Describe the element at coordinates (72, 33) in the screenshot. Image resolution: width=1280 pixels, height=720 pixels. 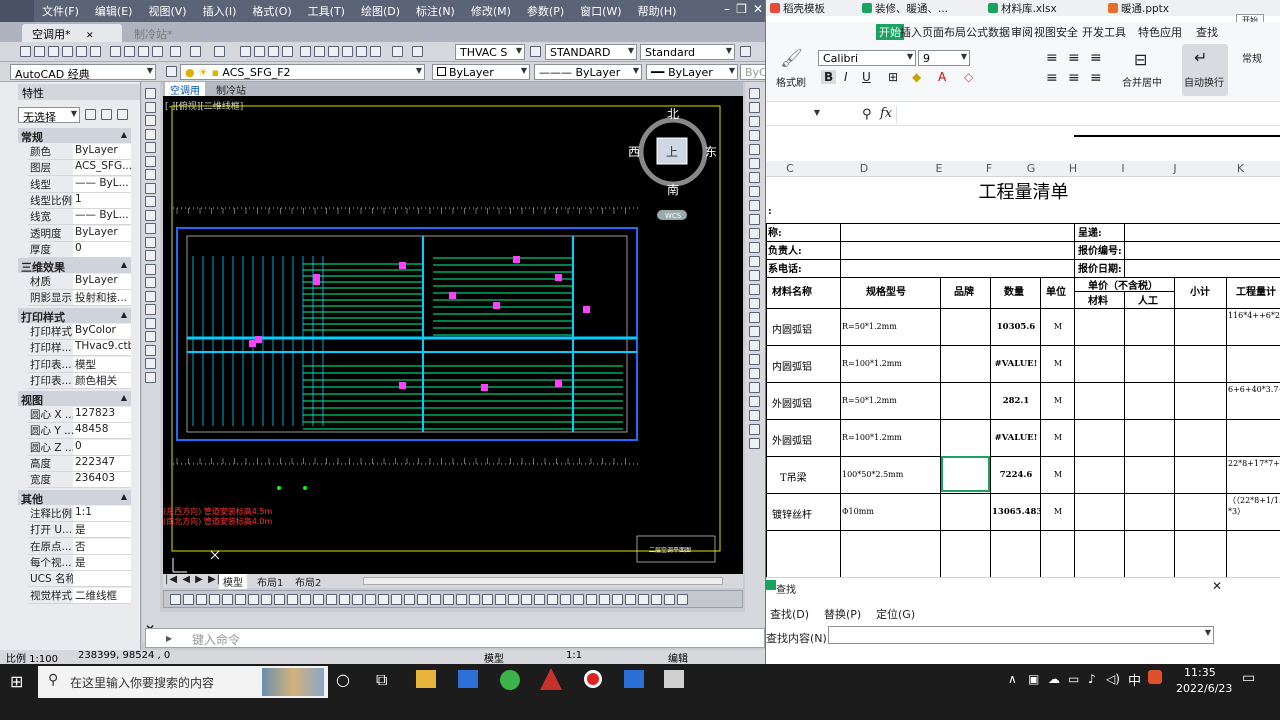
I see `file-tab-kongtiao: 空调用* ✕` at that location.